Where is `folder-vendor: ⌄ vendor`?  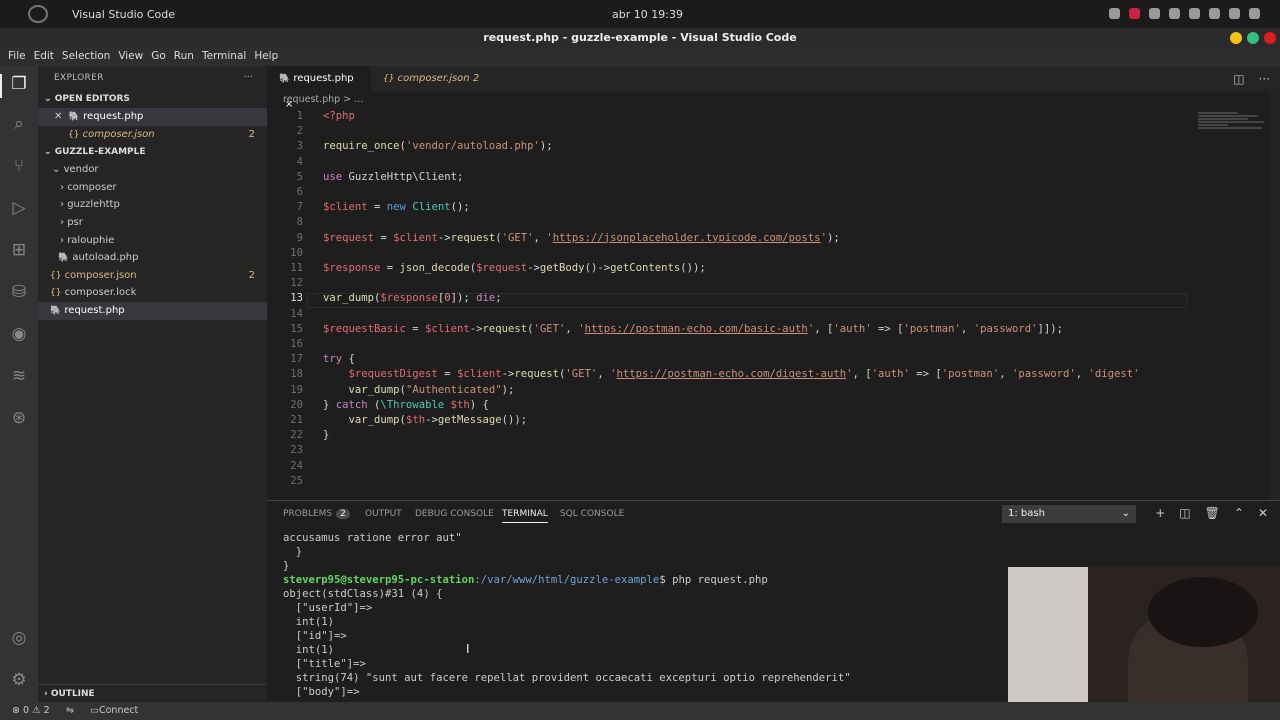 folder-vendor: ⌄ vendor is located at coordinates (152, 170).